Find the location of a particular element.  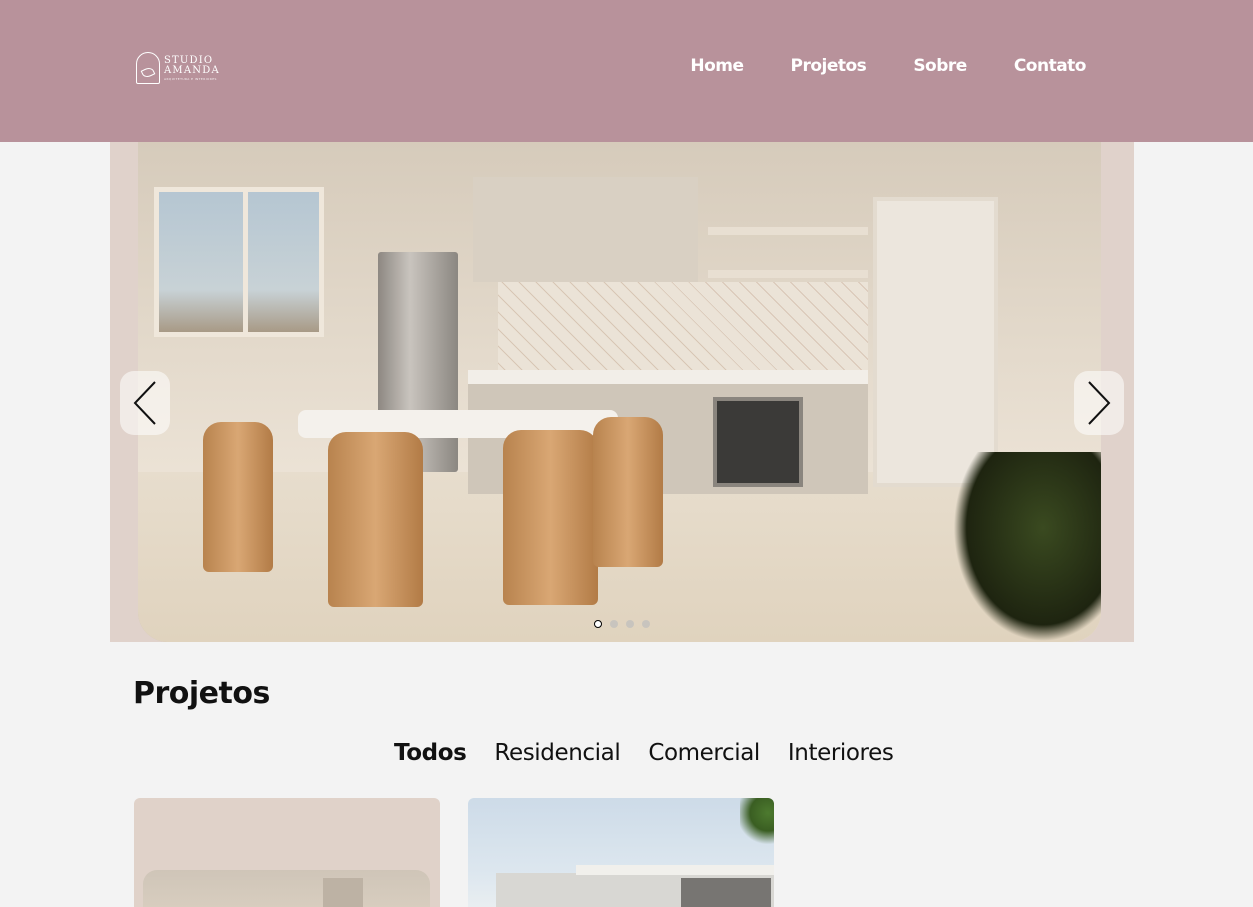

filter-todos: Todos is located at coordinates (430, 753).